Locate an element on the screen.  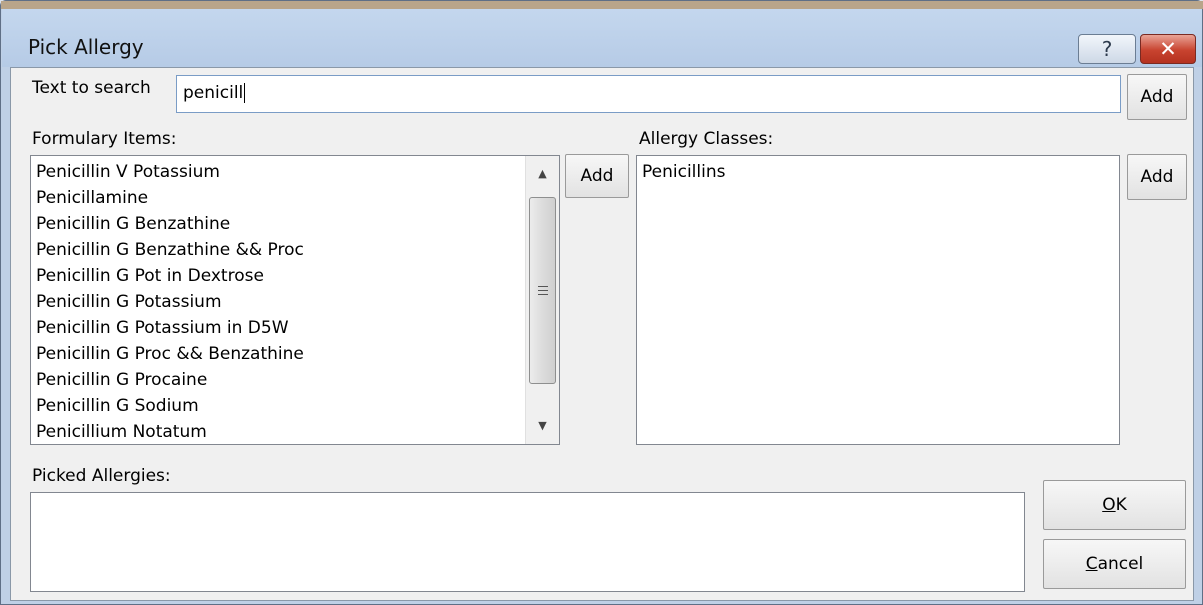
formulary-list-item: Penicillin G Pot in Dextrose is located at coordinates (295, 276).